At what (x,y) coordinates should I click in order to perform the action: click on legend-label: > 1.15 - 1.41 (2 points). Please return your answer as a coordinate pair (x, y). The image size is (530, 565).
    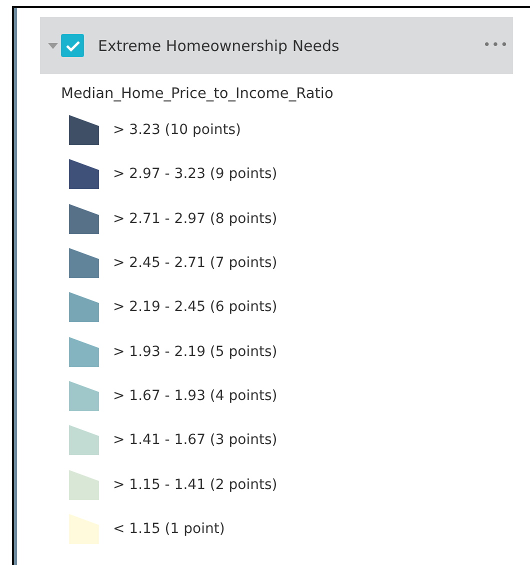
    Looking at the image, I should click on (195, 484).